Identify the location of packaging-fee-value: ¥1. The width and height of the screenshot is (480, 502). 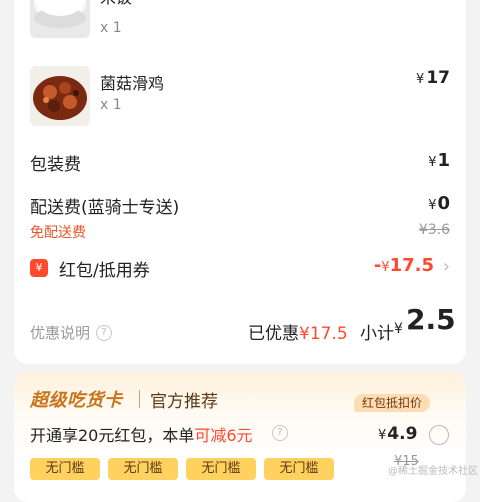
(439, 160).